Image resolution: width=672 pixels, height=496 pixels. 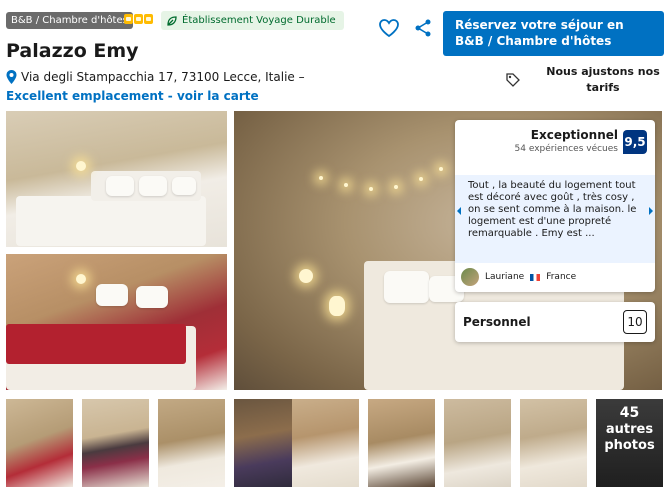 I want to click on more-photos-thumbnail: 45 autres photos, so click(x=629, y=443).